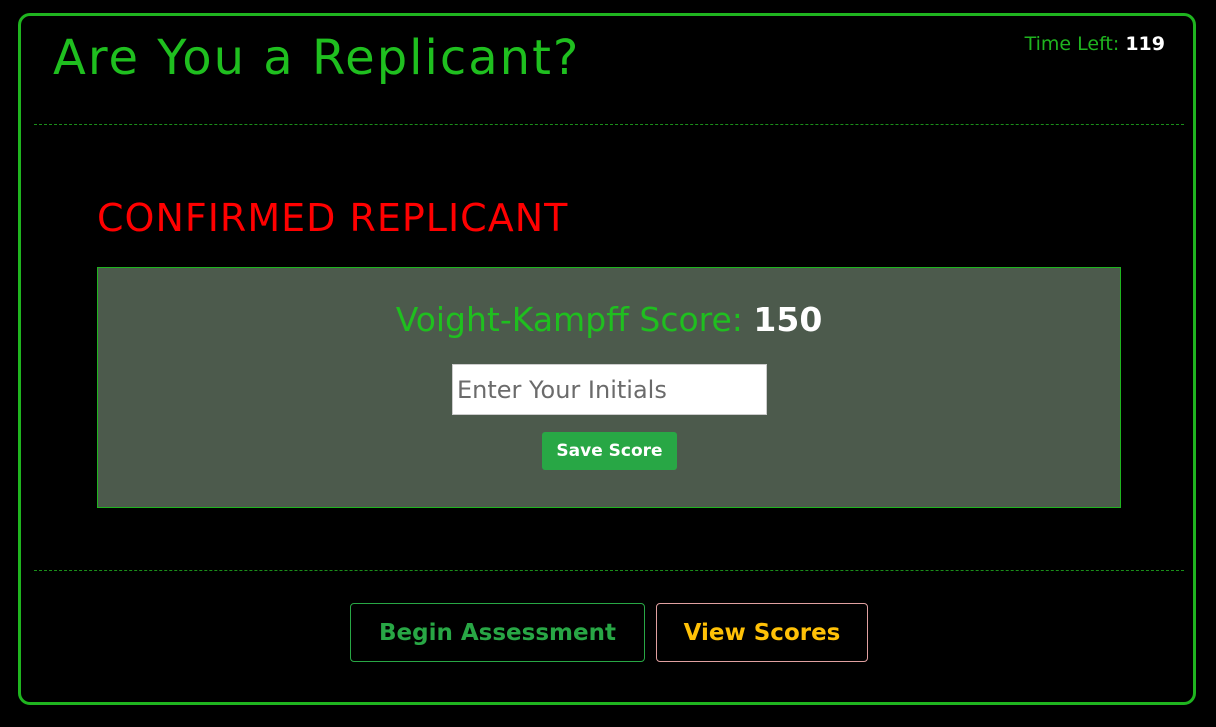 This screenshot has height=727, width=1216. What do you see at coordinates (788, 319) in the screenshot?
I see `score-value: 150` at bounding box center [788, 319].